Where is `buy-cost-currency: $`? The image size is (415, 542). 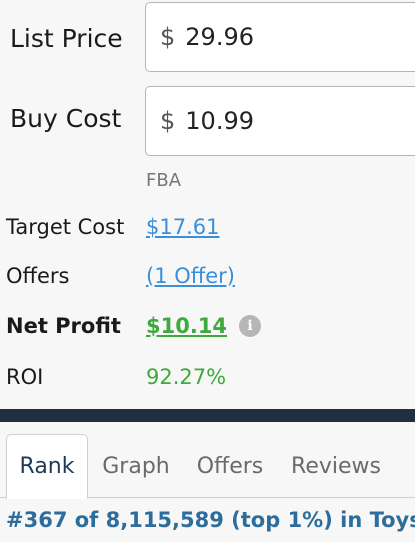
buy-cost-currency: $ is located at coordinates (168, 121).